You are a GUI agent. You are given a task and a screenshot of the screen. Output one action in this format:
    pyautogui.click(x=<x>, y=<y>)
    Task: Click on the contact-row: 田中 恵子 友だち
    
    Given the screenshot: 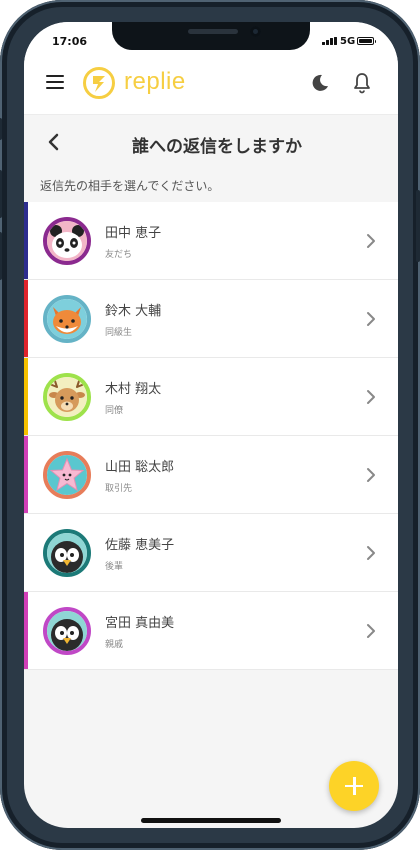 What is the action you would take?
    pyautogui.click(x=211, y=241)
    